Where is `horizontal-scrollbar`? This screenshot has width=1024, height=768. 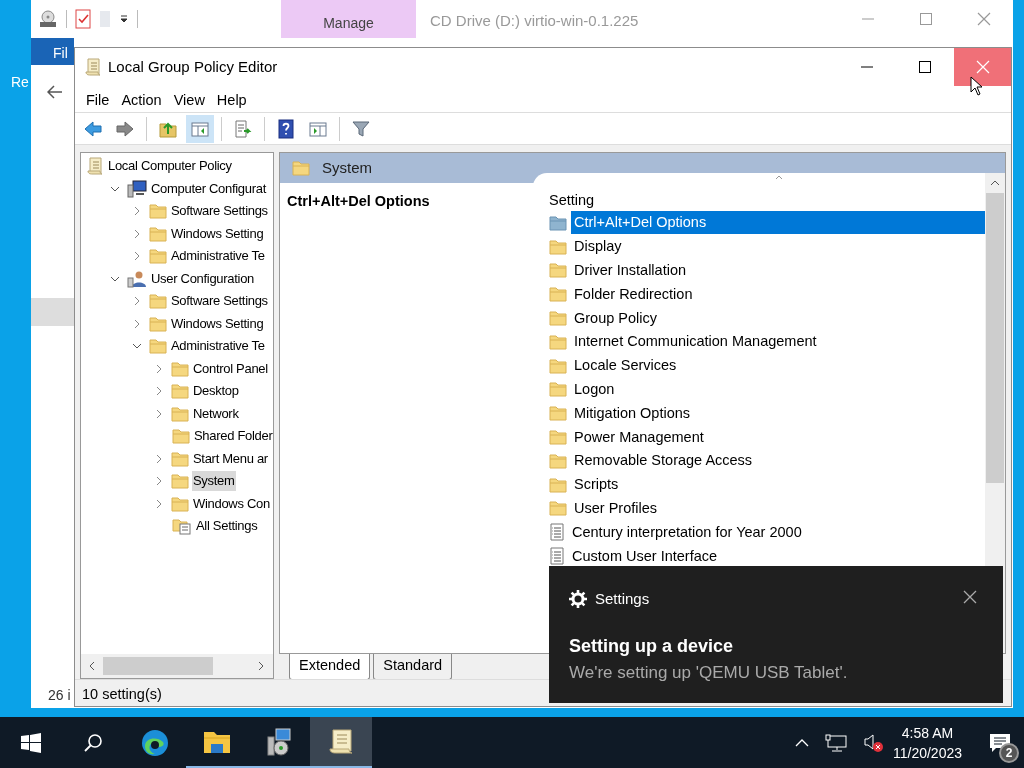
horizontal-scrollbar is located at coordinates (177, 666).